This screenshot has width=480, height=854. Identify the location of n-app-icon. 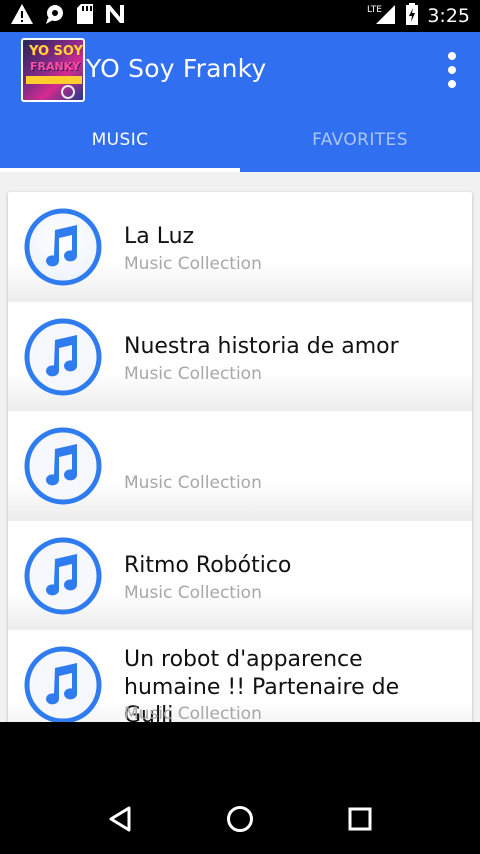
(115, 16).